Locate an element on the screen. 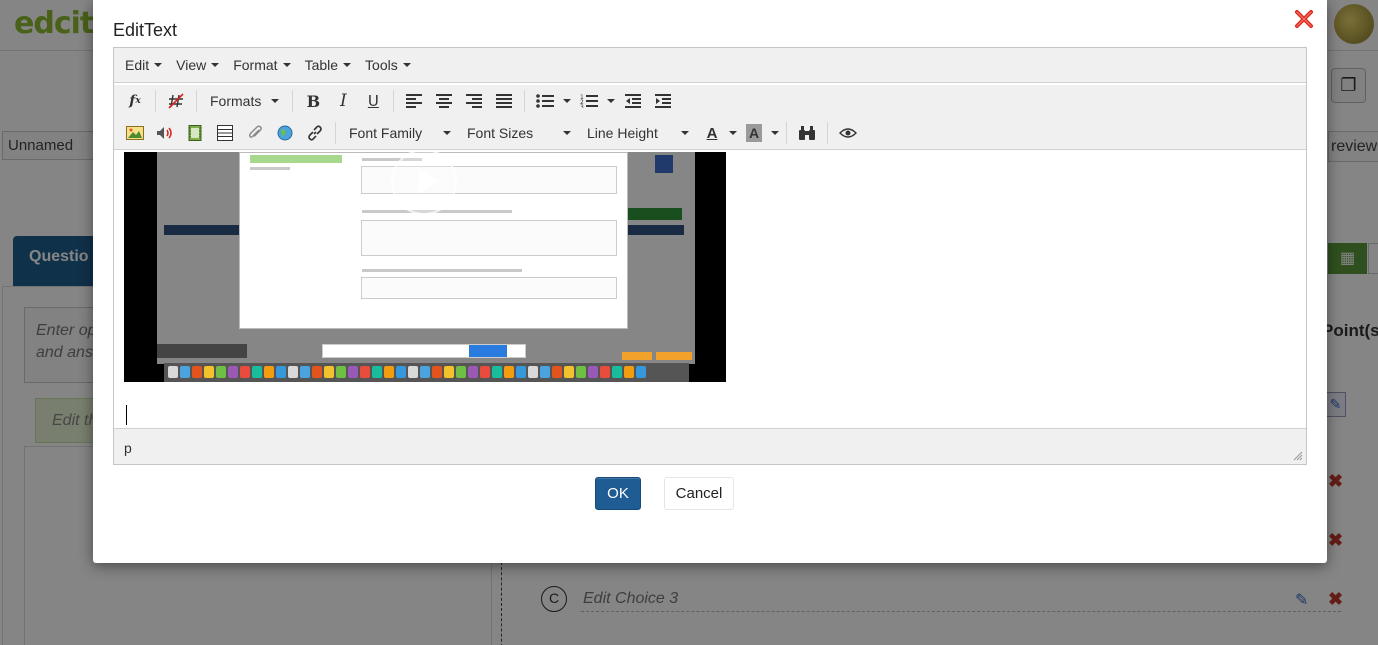  align-right-icon is located at coordinates (474, 101).